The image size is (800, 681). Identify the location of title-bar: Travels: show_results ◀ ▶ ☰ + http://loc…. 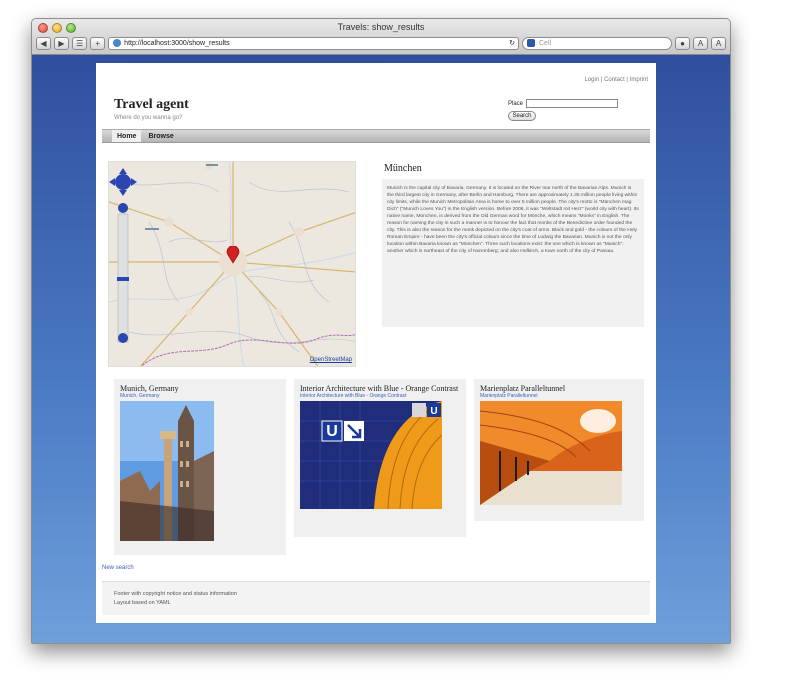
(381, 37).